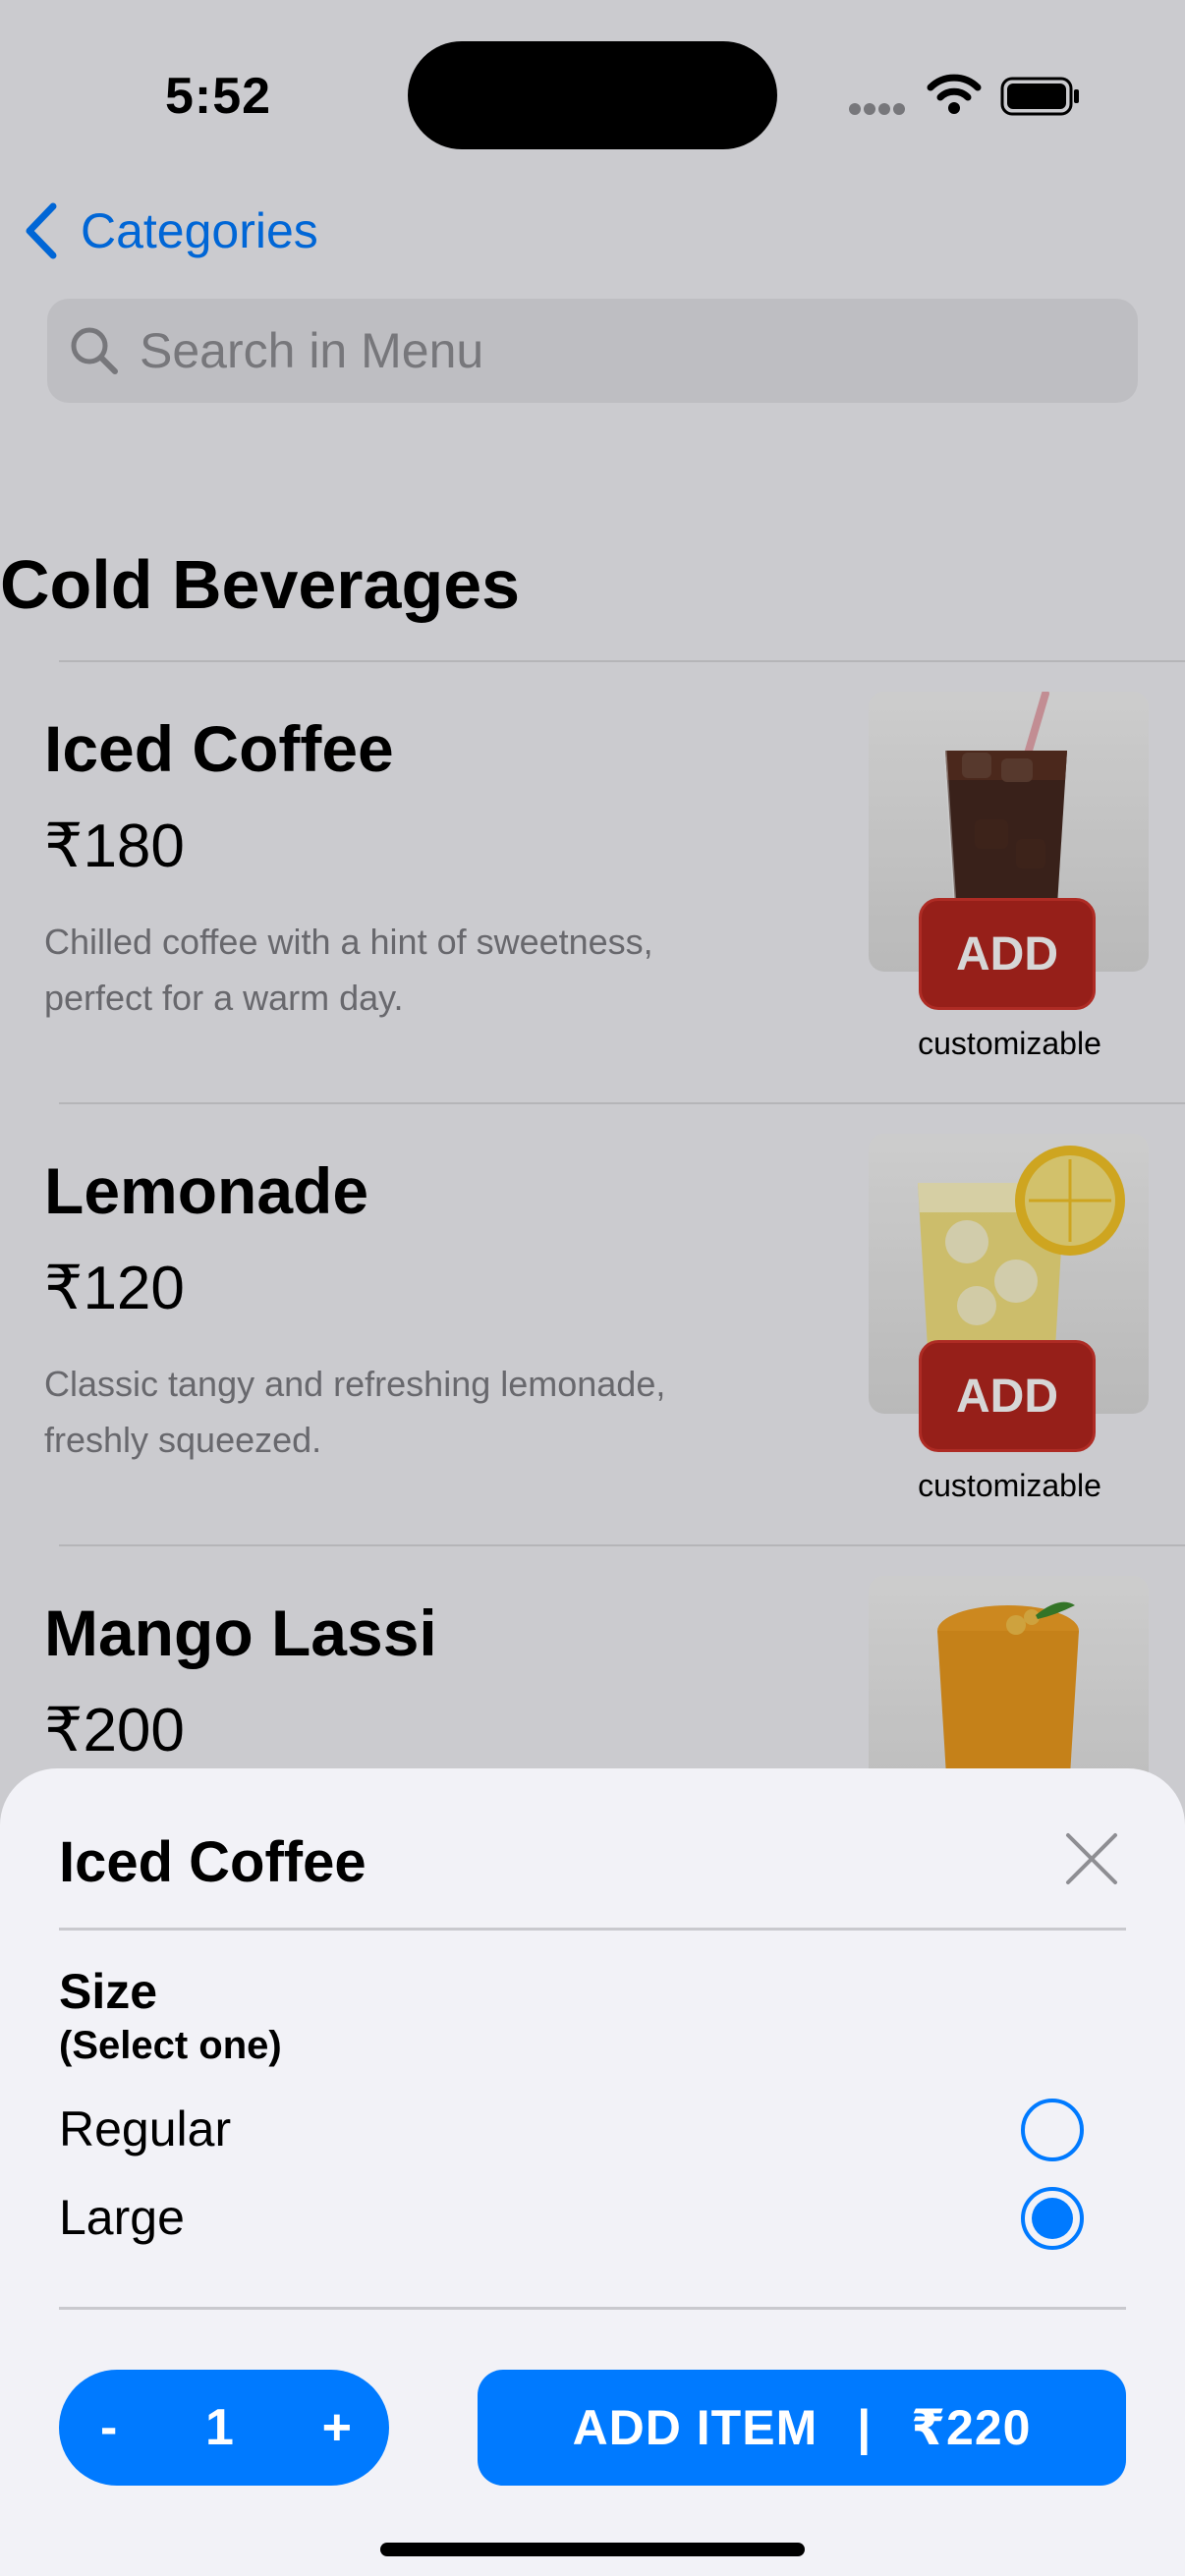 Image resolution: width=1185 pixels, height=2576 pixels. What do you see at coordinates (122, 2217) in the screenshot?
I see `option-large-label: Large` at bounding box center [122, 2217].